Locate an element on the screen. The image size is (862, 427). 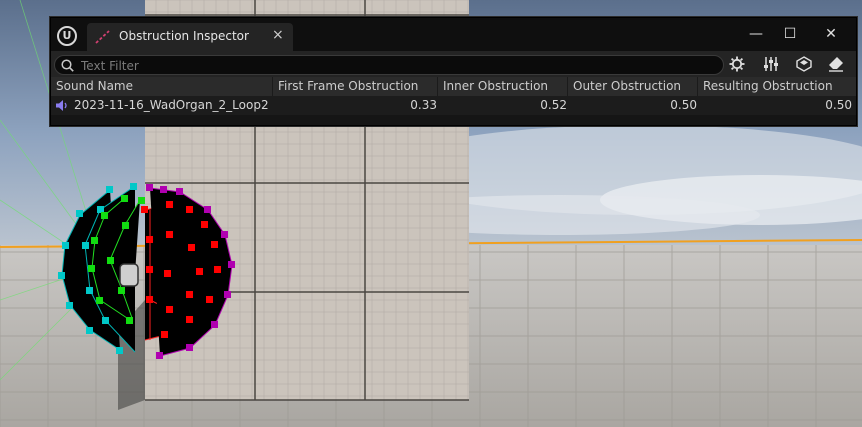
column-resulting-obstruction: Resulting Obstruction is located at coordinates (777, 86).